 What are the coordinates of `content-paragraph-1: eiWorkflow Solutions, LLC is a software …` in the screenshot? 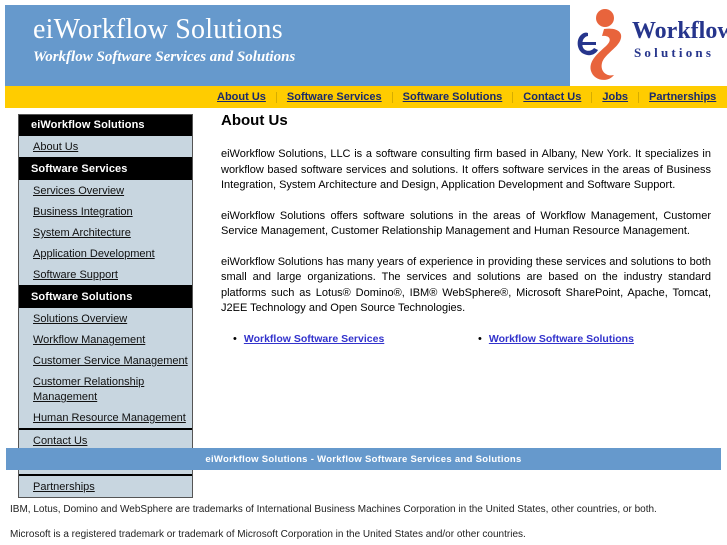 It's located at (466, 169).